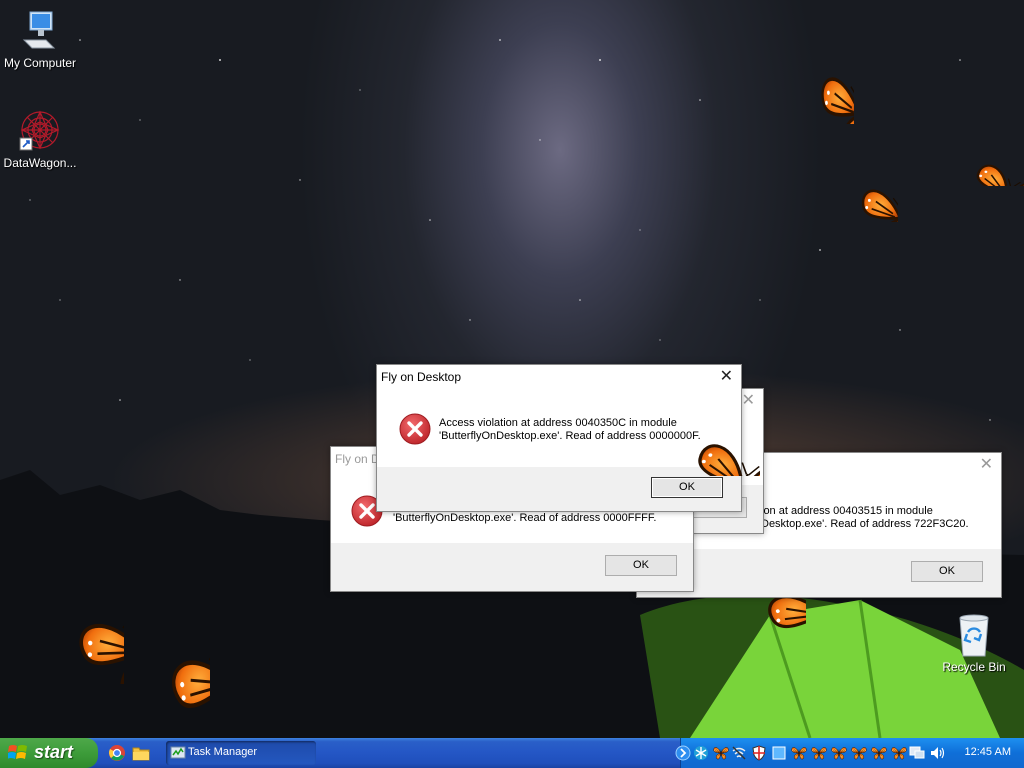 The image size is (1024, 768). Describe the element at coordinates (937, 753) in the screenshot. I see `volume-icon` at that location.